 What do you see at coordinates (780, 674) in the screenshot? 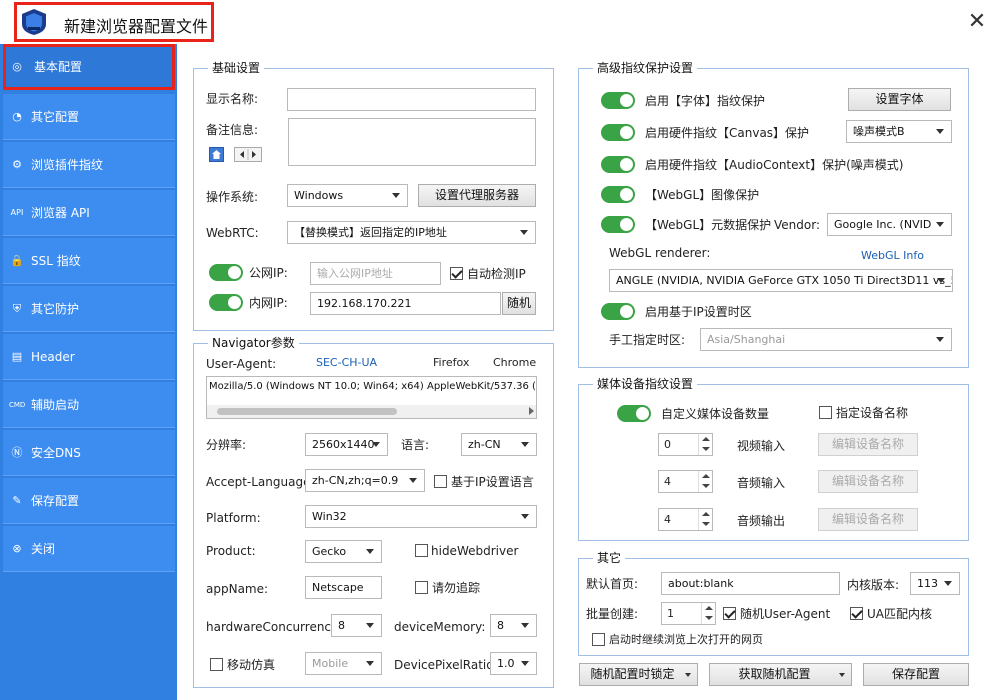
I see `get-random-config-button: 获取随机配置` at bounding box center [780, 674].